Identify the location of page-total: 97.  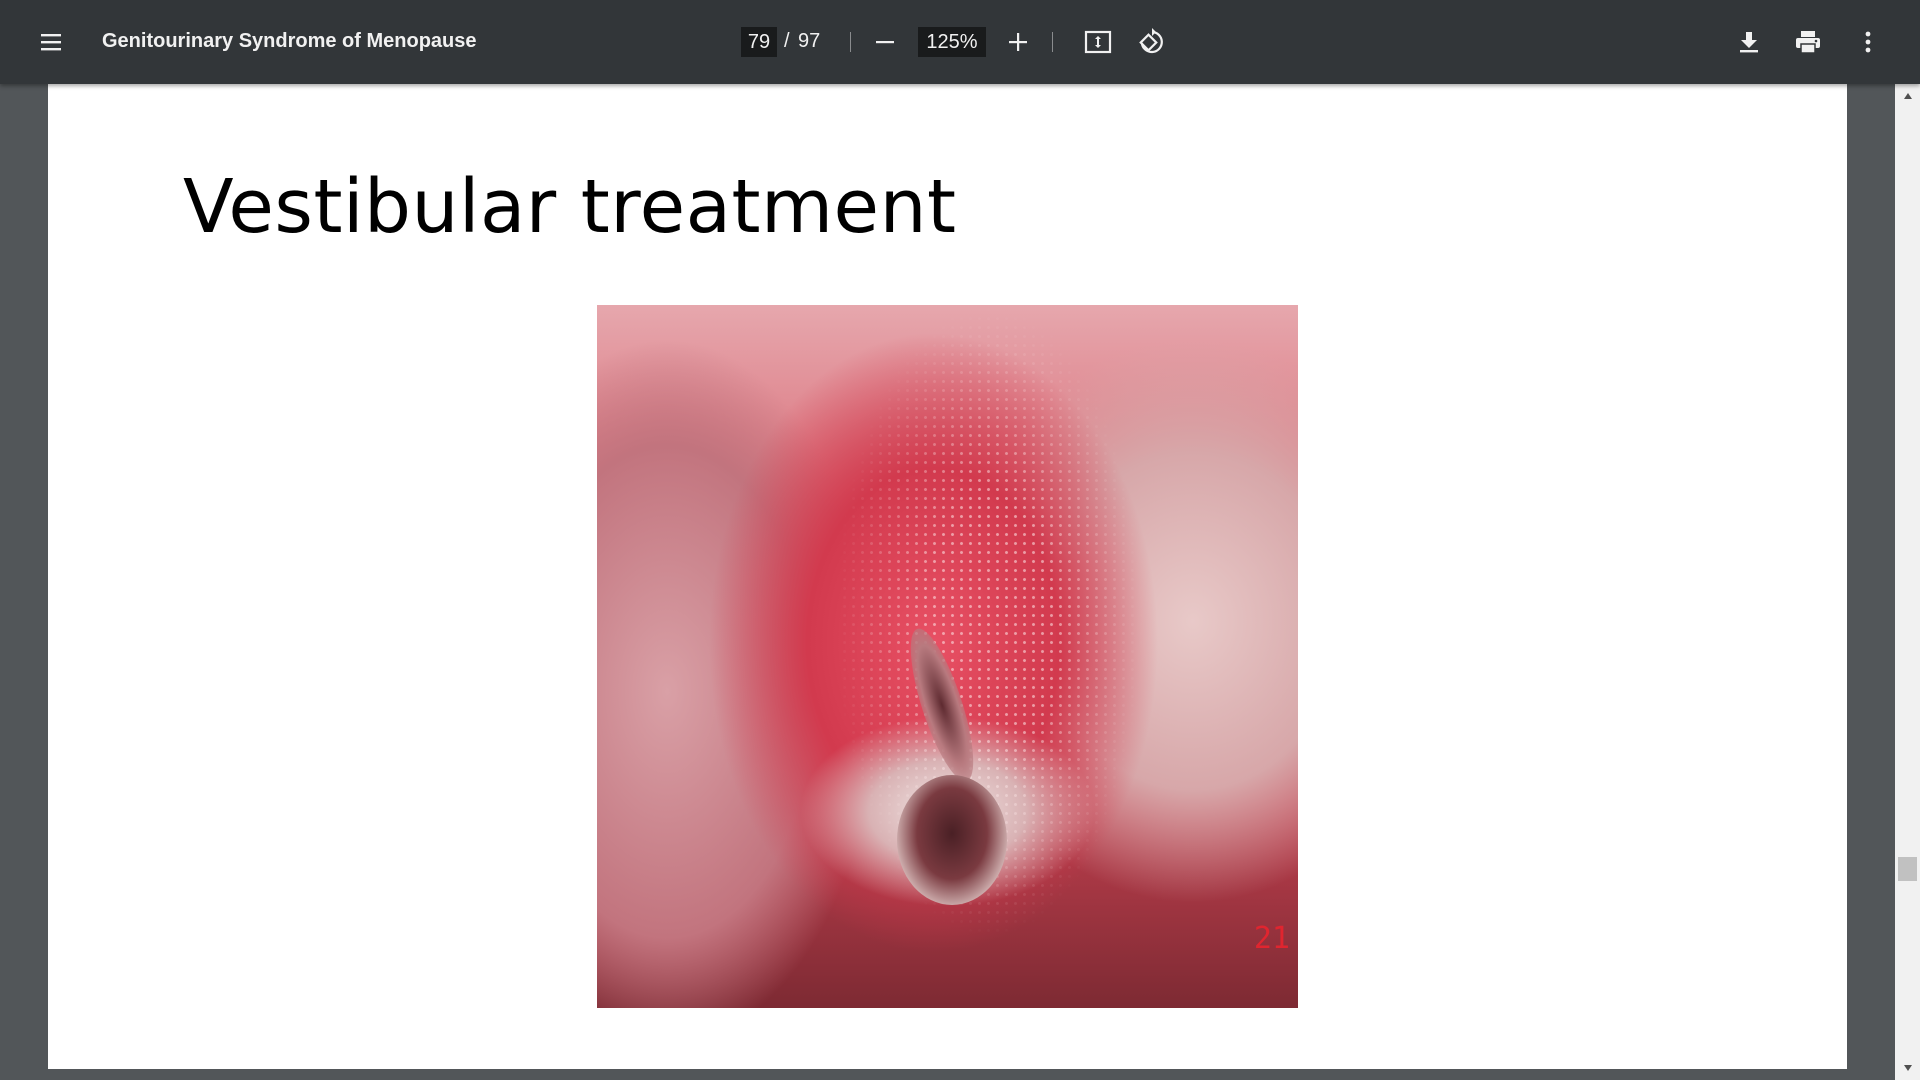
(809, 41).